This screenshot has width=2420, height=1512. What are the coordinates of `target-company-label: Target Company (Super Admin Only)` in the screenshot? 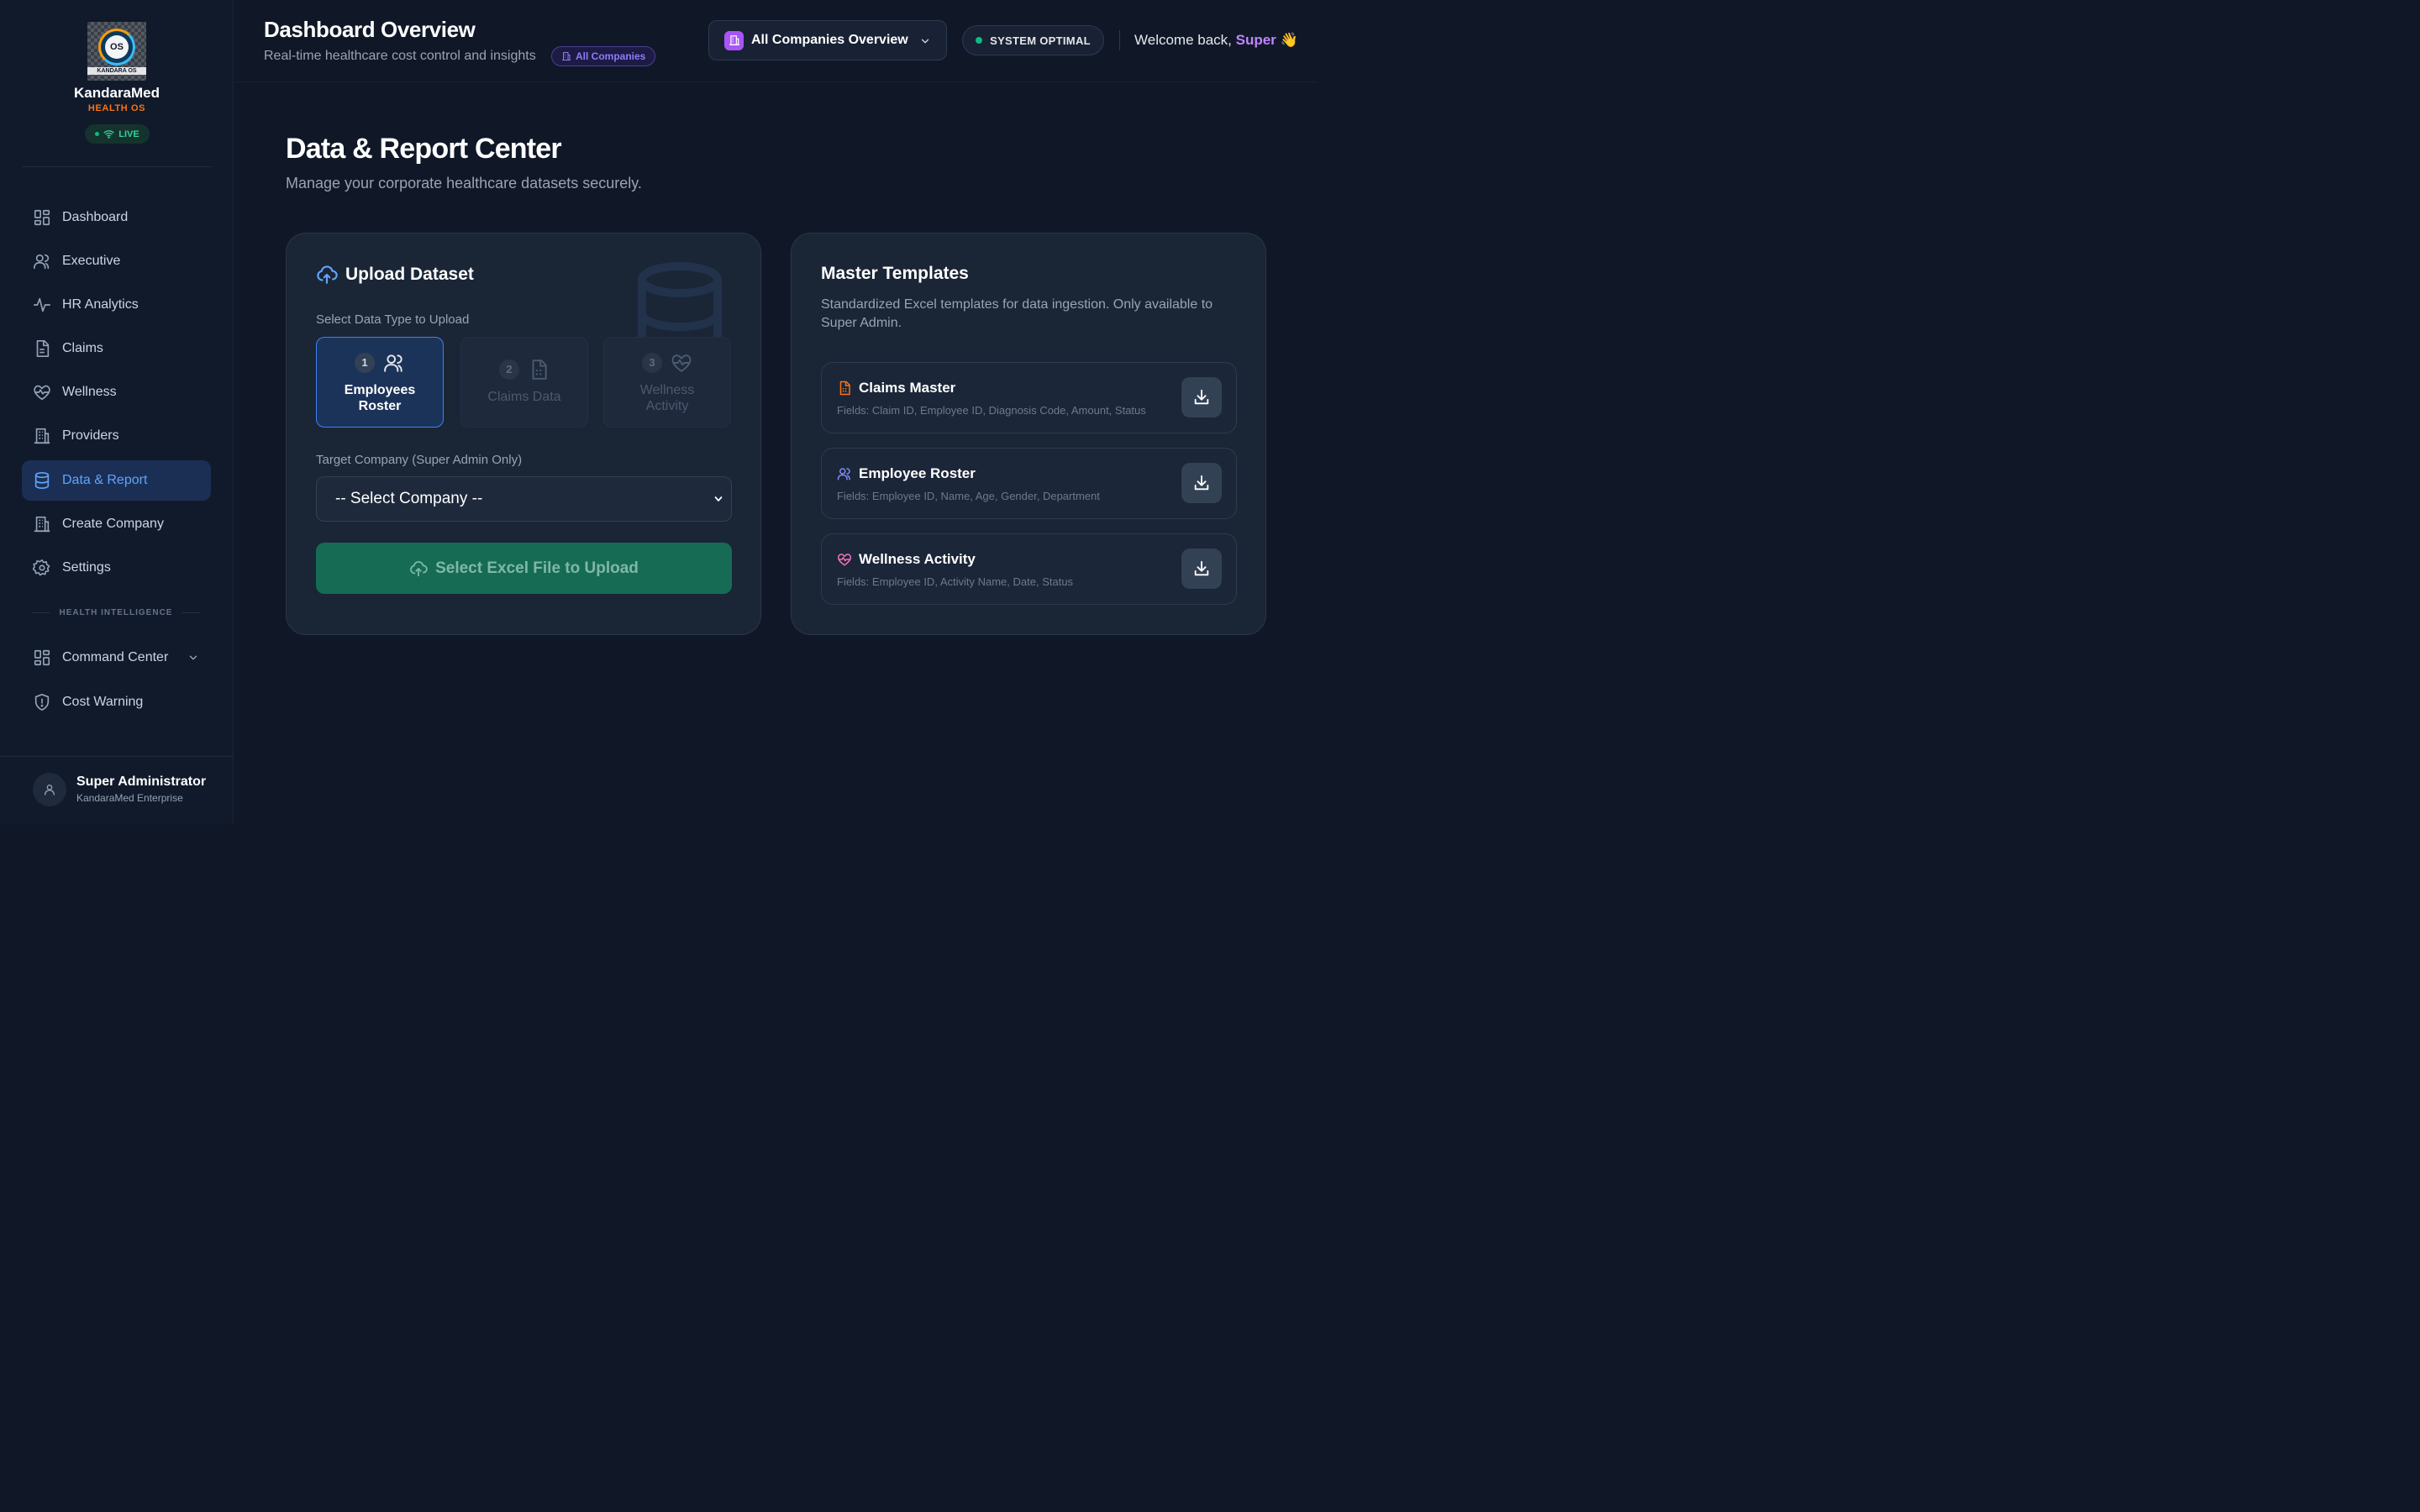 It's located at (420, 460).